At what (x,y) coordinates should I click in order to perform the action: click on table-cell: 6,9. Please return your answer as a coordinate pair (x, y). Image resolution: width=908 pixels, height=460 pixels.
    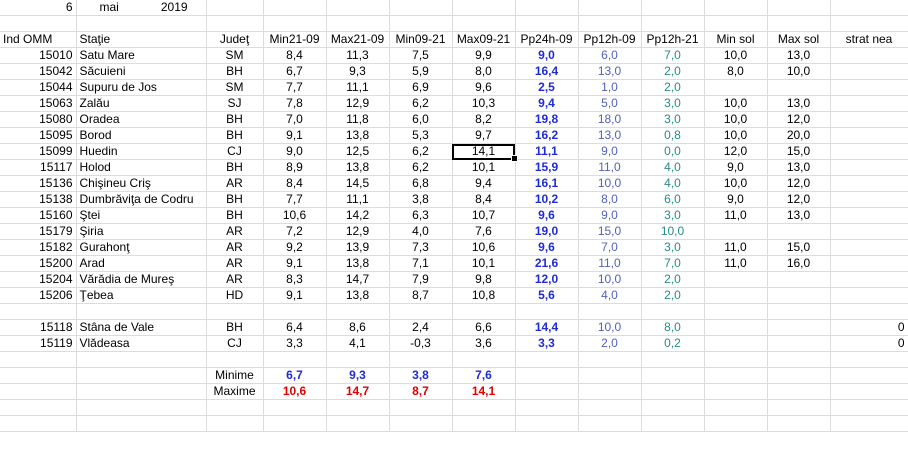
    Looking at the image, I should click on (421, 87).